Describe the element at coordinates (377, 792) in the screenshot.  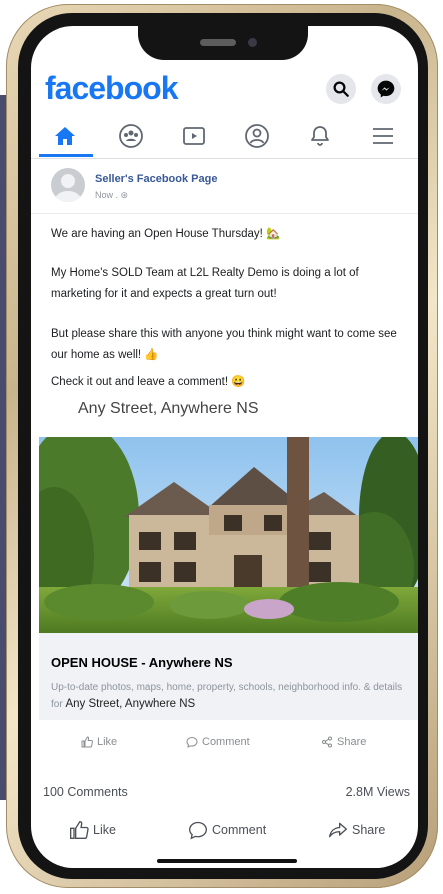
I see `views-count: 2.8M Views` at that location.